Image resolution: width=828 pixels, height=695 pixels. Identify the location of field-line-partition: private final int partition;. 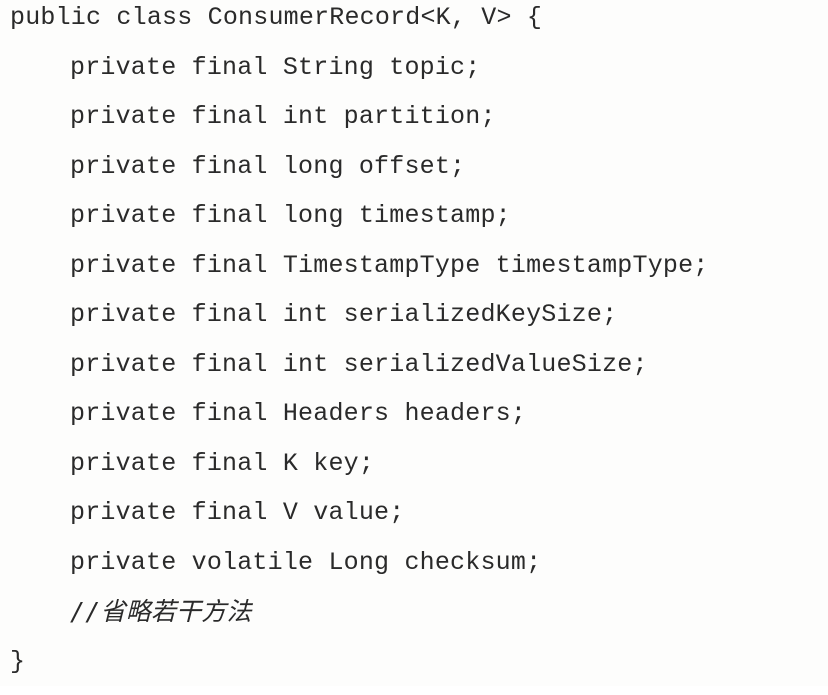
(416, 126).